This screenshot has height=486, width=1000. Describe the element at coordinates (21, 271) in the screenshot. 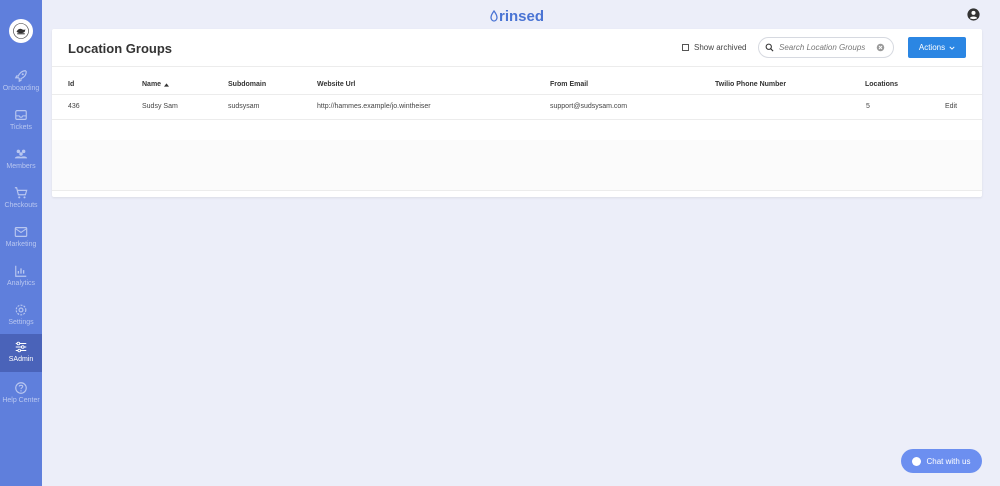

I see `chart-icon` at that location.